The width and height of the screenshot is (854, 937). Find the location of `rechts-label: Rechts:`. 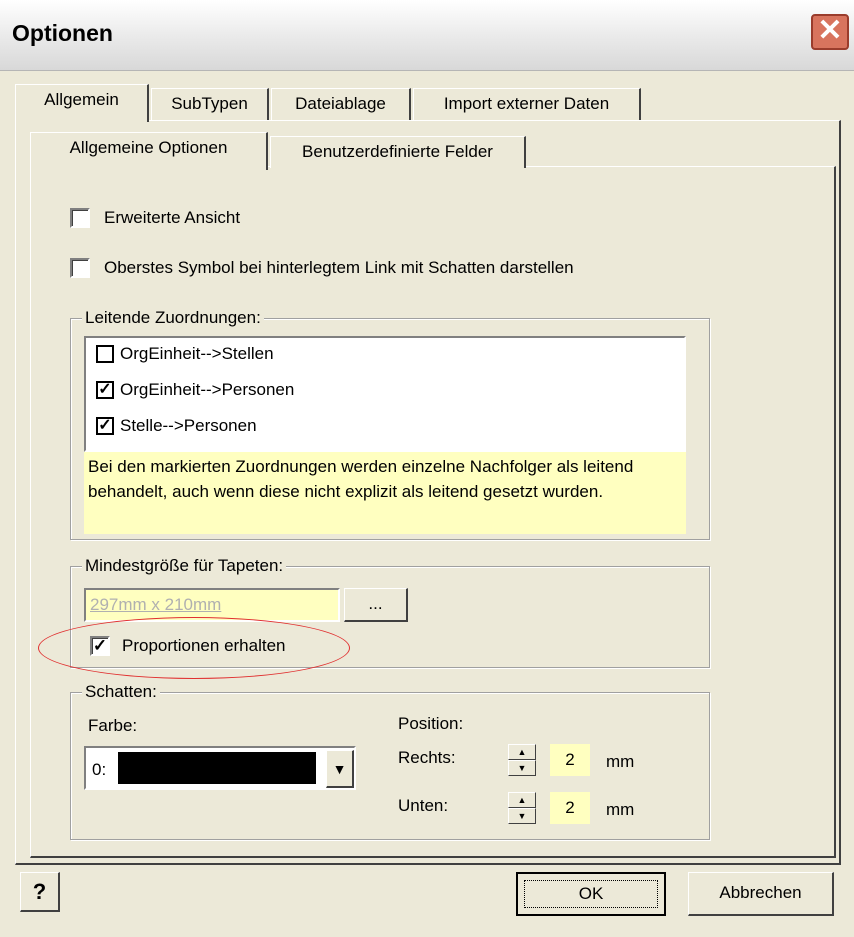

rechts-label: Rechts: is located at coordinates (427, 757).